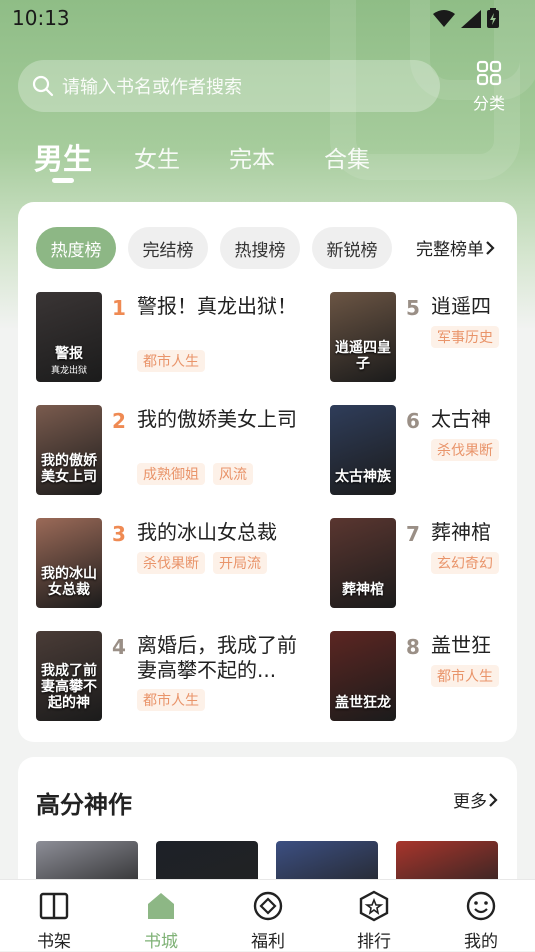 The image size is (535, 952). I want to click on book-cover: 我成了前妻高攀不起的神, so click(69, 676).